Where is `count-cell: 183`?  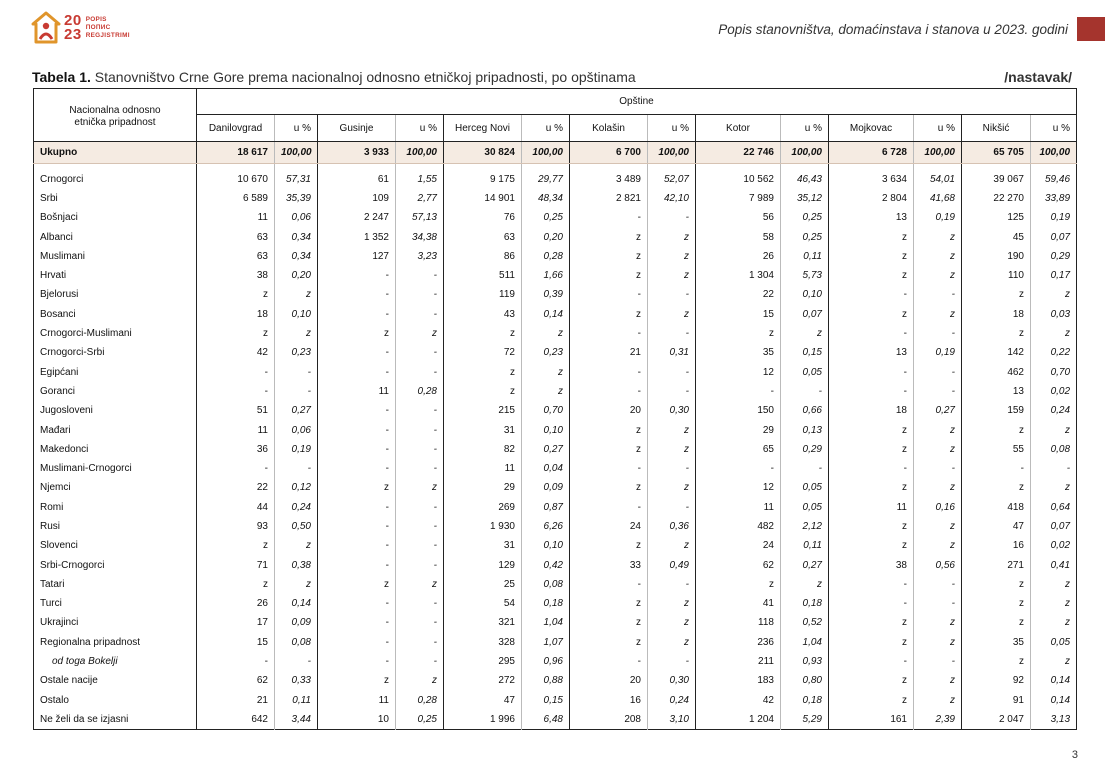
count-cell: 183 is located at coordinates (738, 681).